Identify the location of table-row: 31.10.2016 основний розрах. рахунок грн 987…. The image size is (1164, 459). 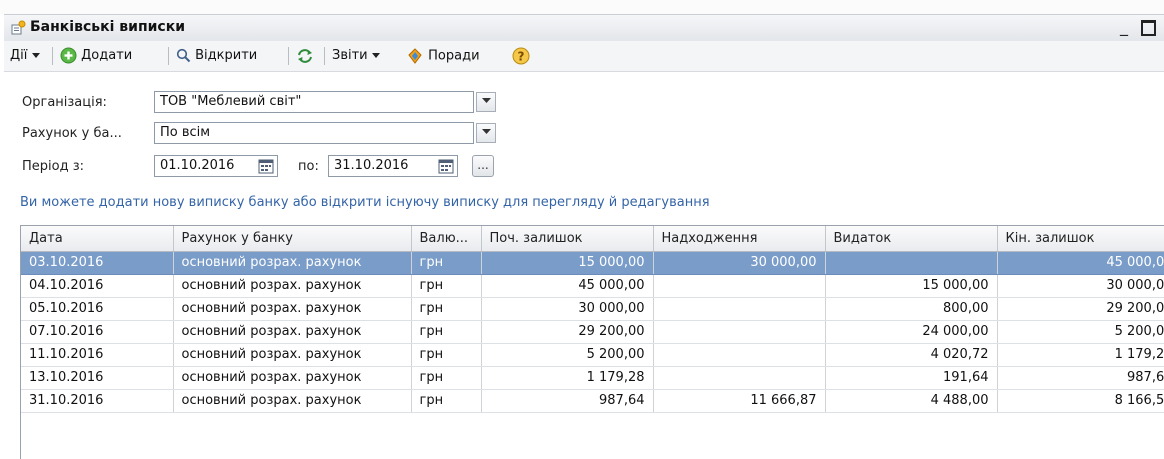
(592, 401).